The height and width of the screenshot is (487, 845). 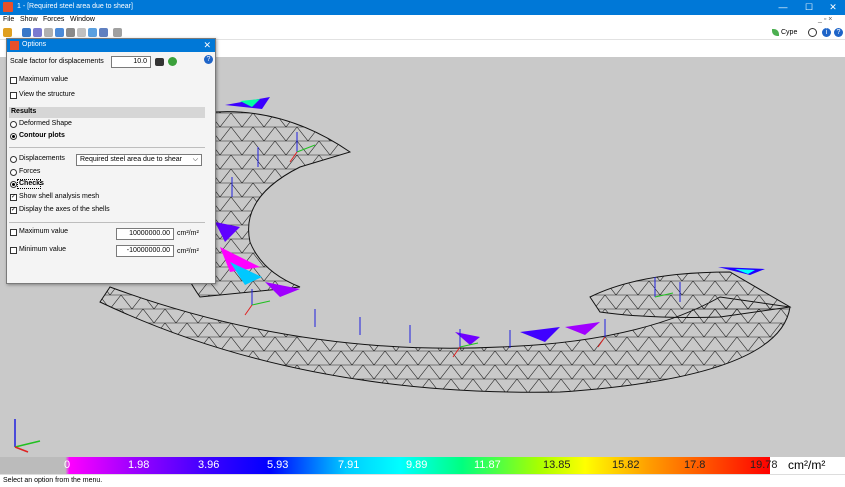 What do you see at coordinates (59, 32) in the screenshot?
I see `zoom-all-icon` at bounding box center [59, 32].